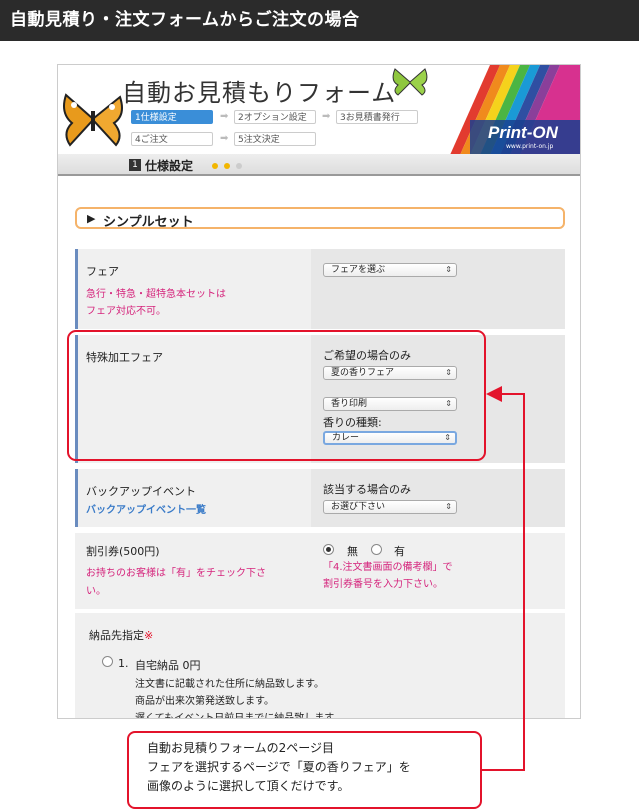 Image resolution: width=639 pixels, height=811 pixels. I want to click on banner-title: 自動見積り・注文フォームからご注文の場合, so click(319, 20).